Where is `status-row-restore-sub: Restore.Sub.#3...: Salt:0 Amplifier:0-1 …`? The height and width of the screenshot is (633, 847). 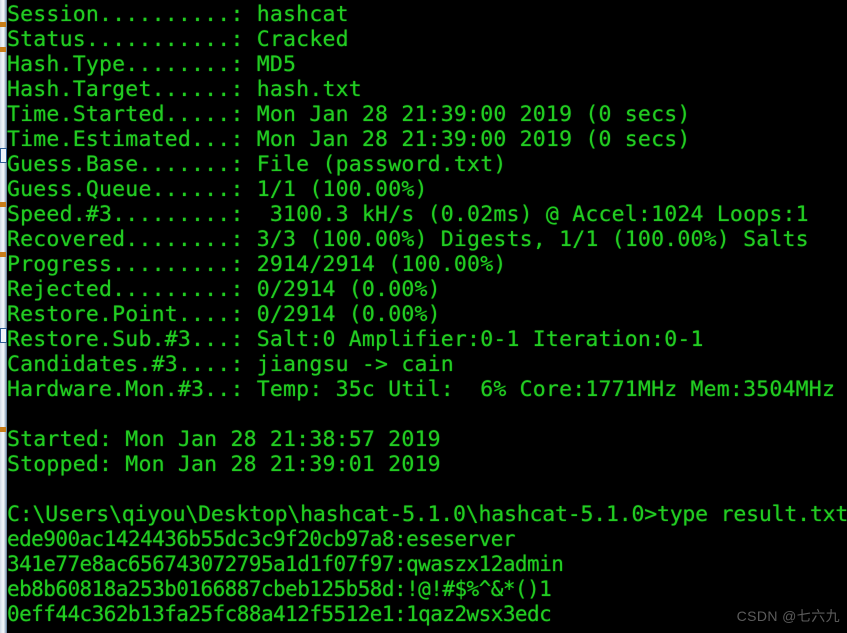 status-row-restore-sub: Restore.Sub.#3...: Salt:0 Amplifier:0-1 … is located at coordinates (355, 339).